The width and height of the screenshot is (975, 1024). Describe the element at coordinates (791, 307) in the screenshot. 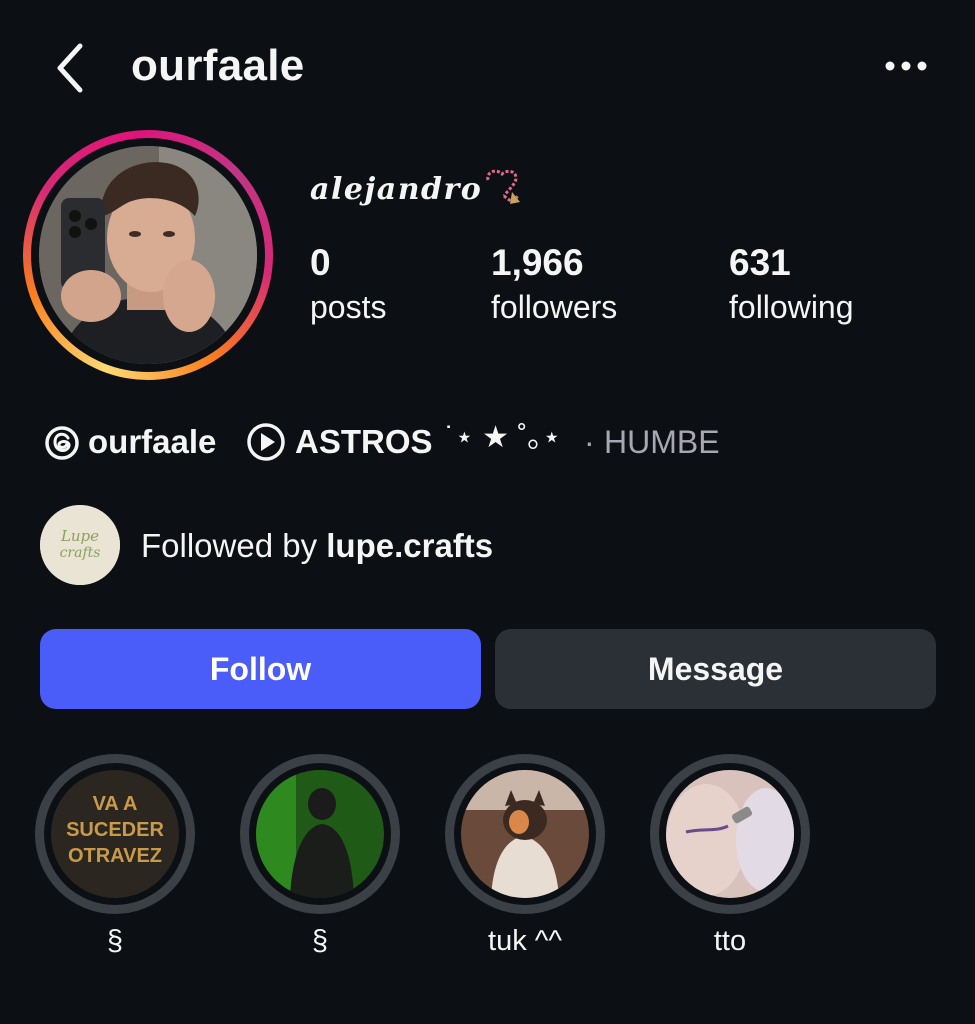

I see `following-label: following` at that location.